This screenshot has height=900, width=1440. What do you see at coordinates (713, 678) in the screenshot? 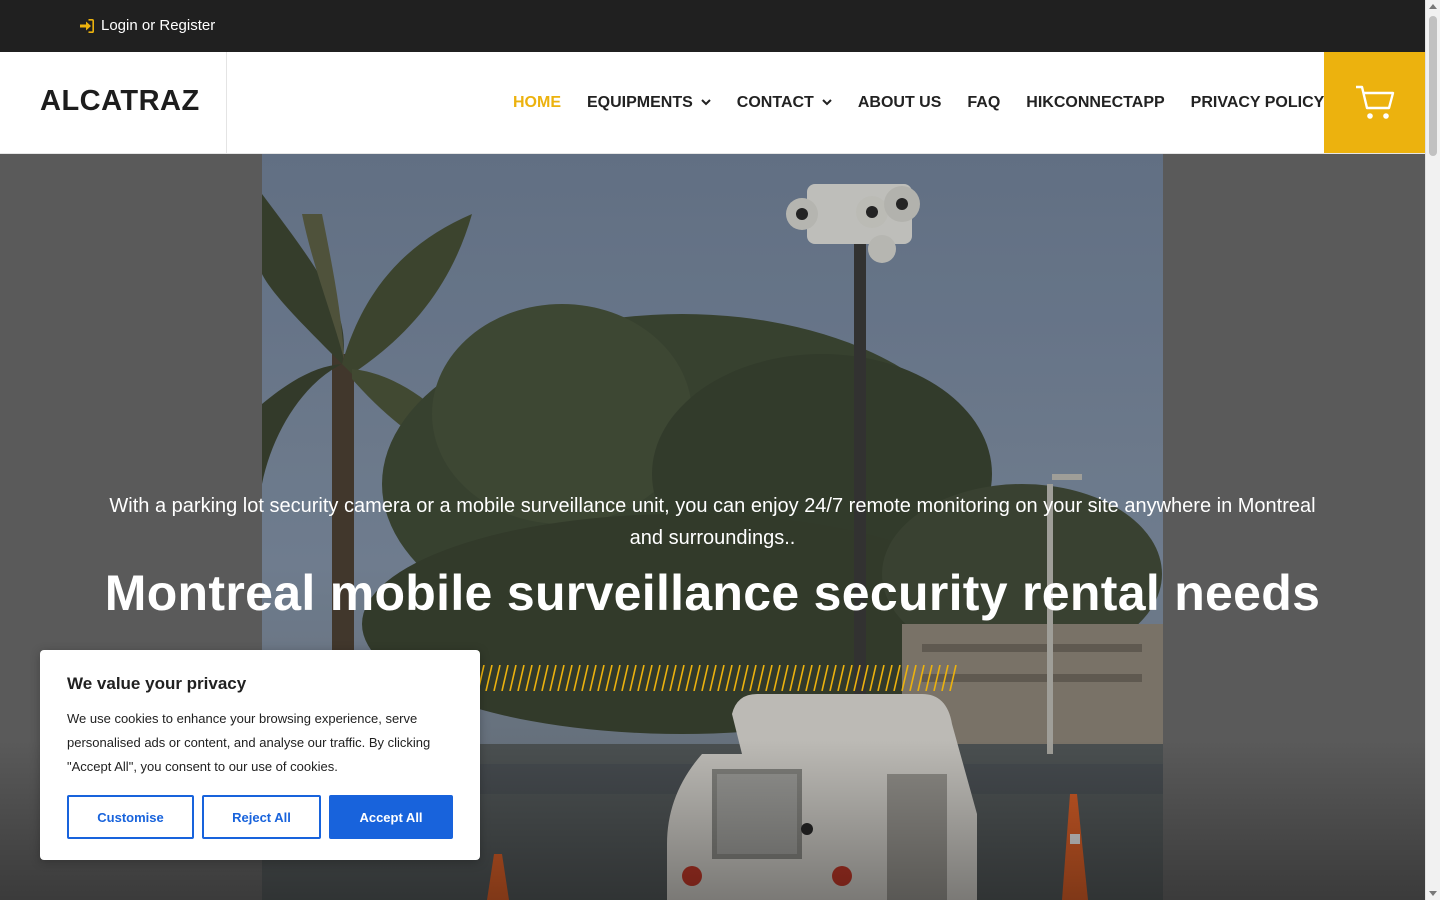
I see `decorative-stripes` at bounding box center [713, 678].